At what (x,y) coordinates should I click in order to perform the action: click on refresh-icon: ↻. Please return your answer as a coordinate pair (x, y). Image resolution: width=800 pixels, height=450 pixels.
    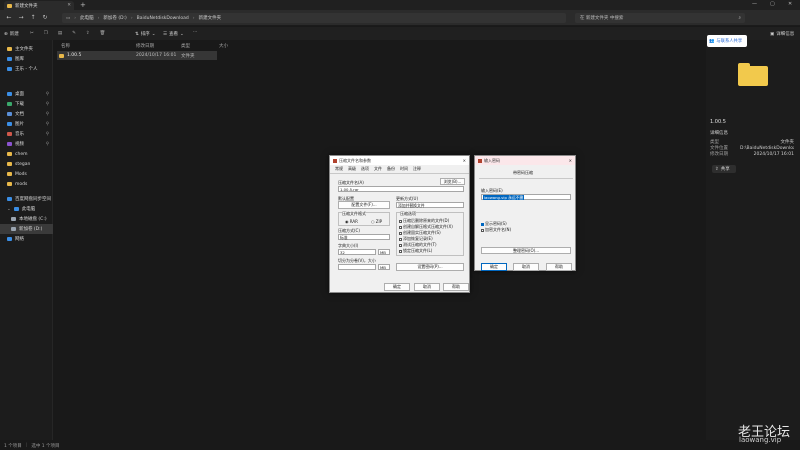
    Looking at the image, I should click on (45, 18).